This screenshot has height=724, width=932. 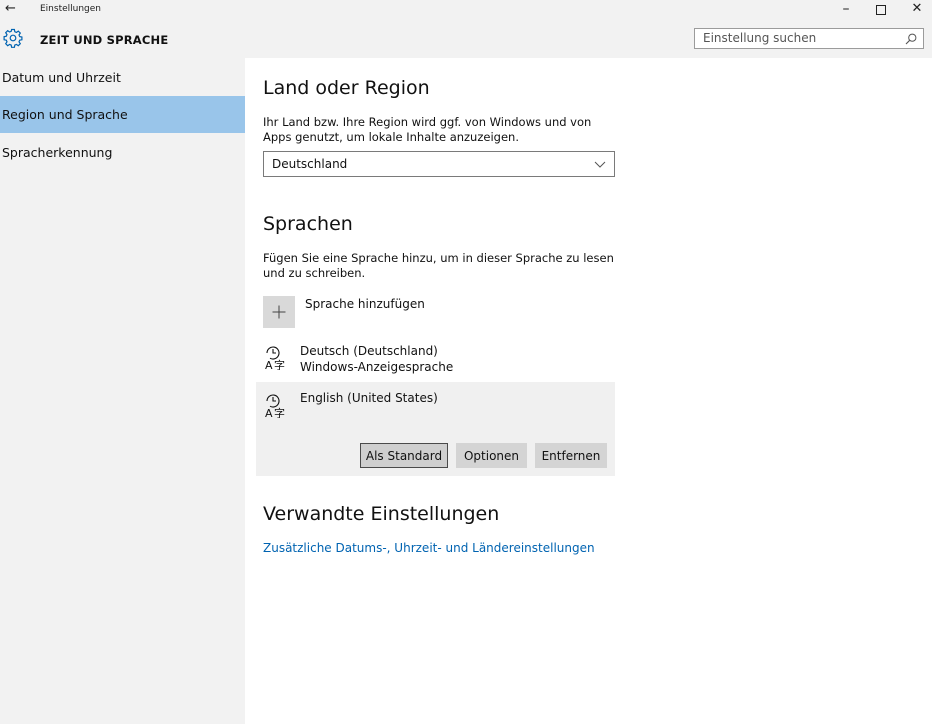 What do you see at coordinates (308, 224) in the screenshot?
I see `languages-heading: Sprachen` at bounding box center [308, 224].